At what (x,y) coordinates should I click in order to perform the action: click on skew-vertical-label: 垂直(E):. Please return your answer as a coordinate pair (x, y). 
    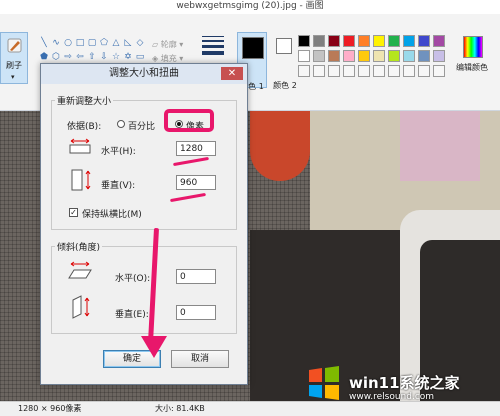
    Looking at the image, I should click on (132, 315).